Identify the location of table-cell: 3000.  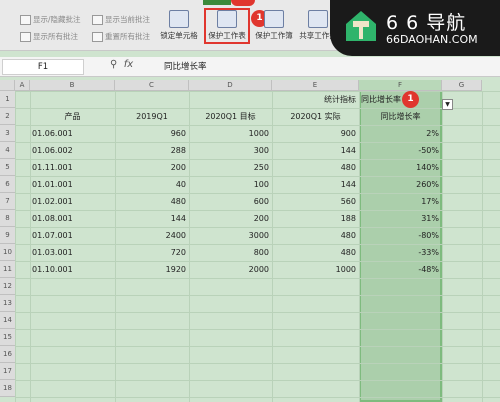
(230, 235).